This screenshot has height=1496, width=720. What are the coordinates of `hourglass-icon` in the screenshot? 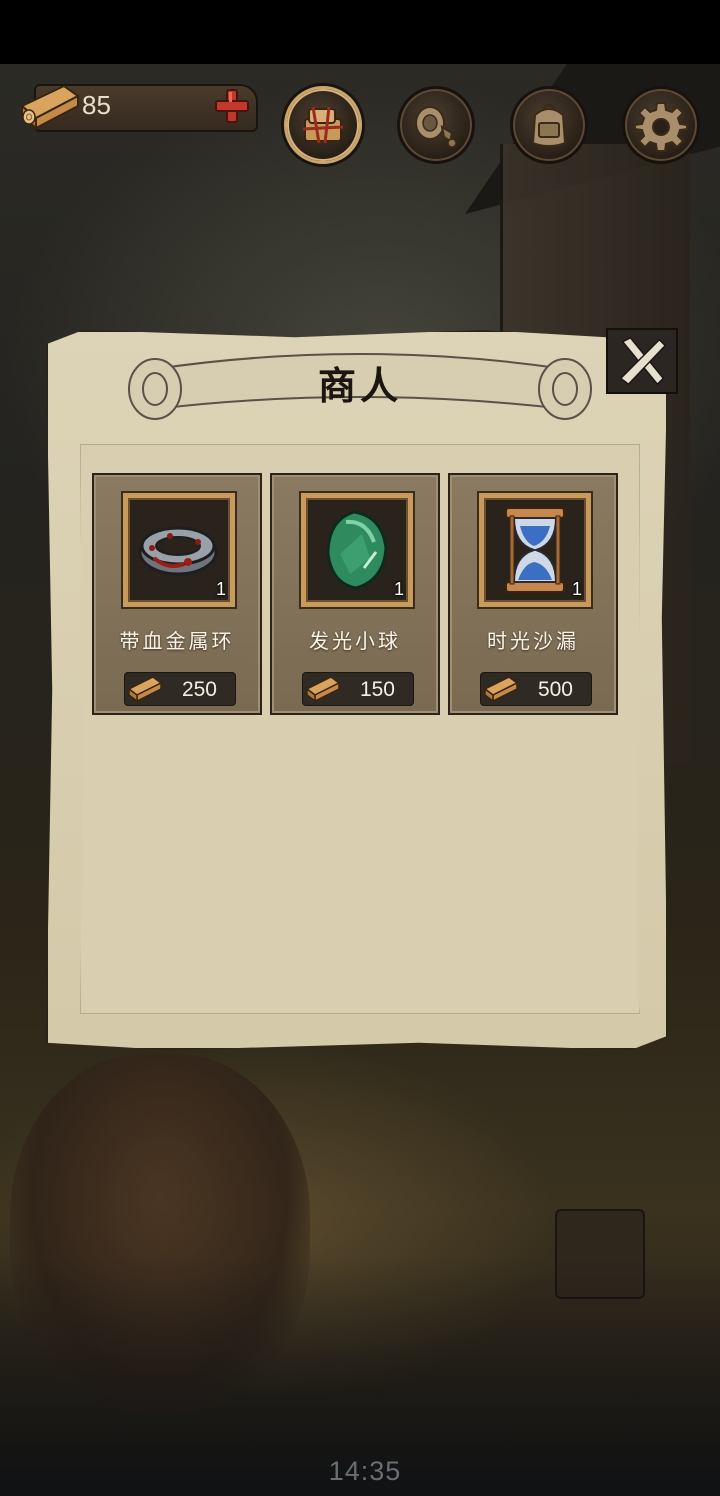 It's located at (535, 550).